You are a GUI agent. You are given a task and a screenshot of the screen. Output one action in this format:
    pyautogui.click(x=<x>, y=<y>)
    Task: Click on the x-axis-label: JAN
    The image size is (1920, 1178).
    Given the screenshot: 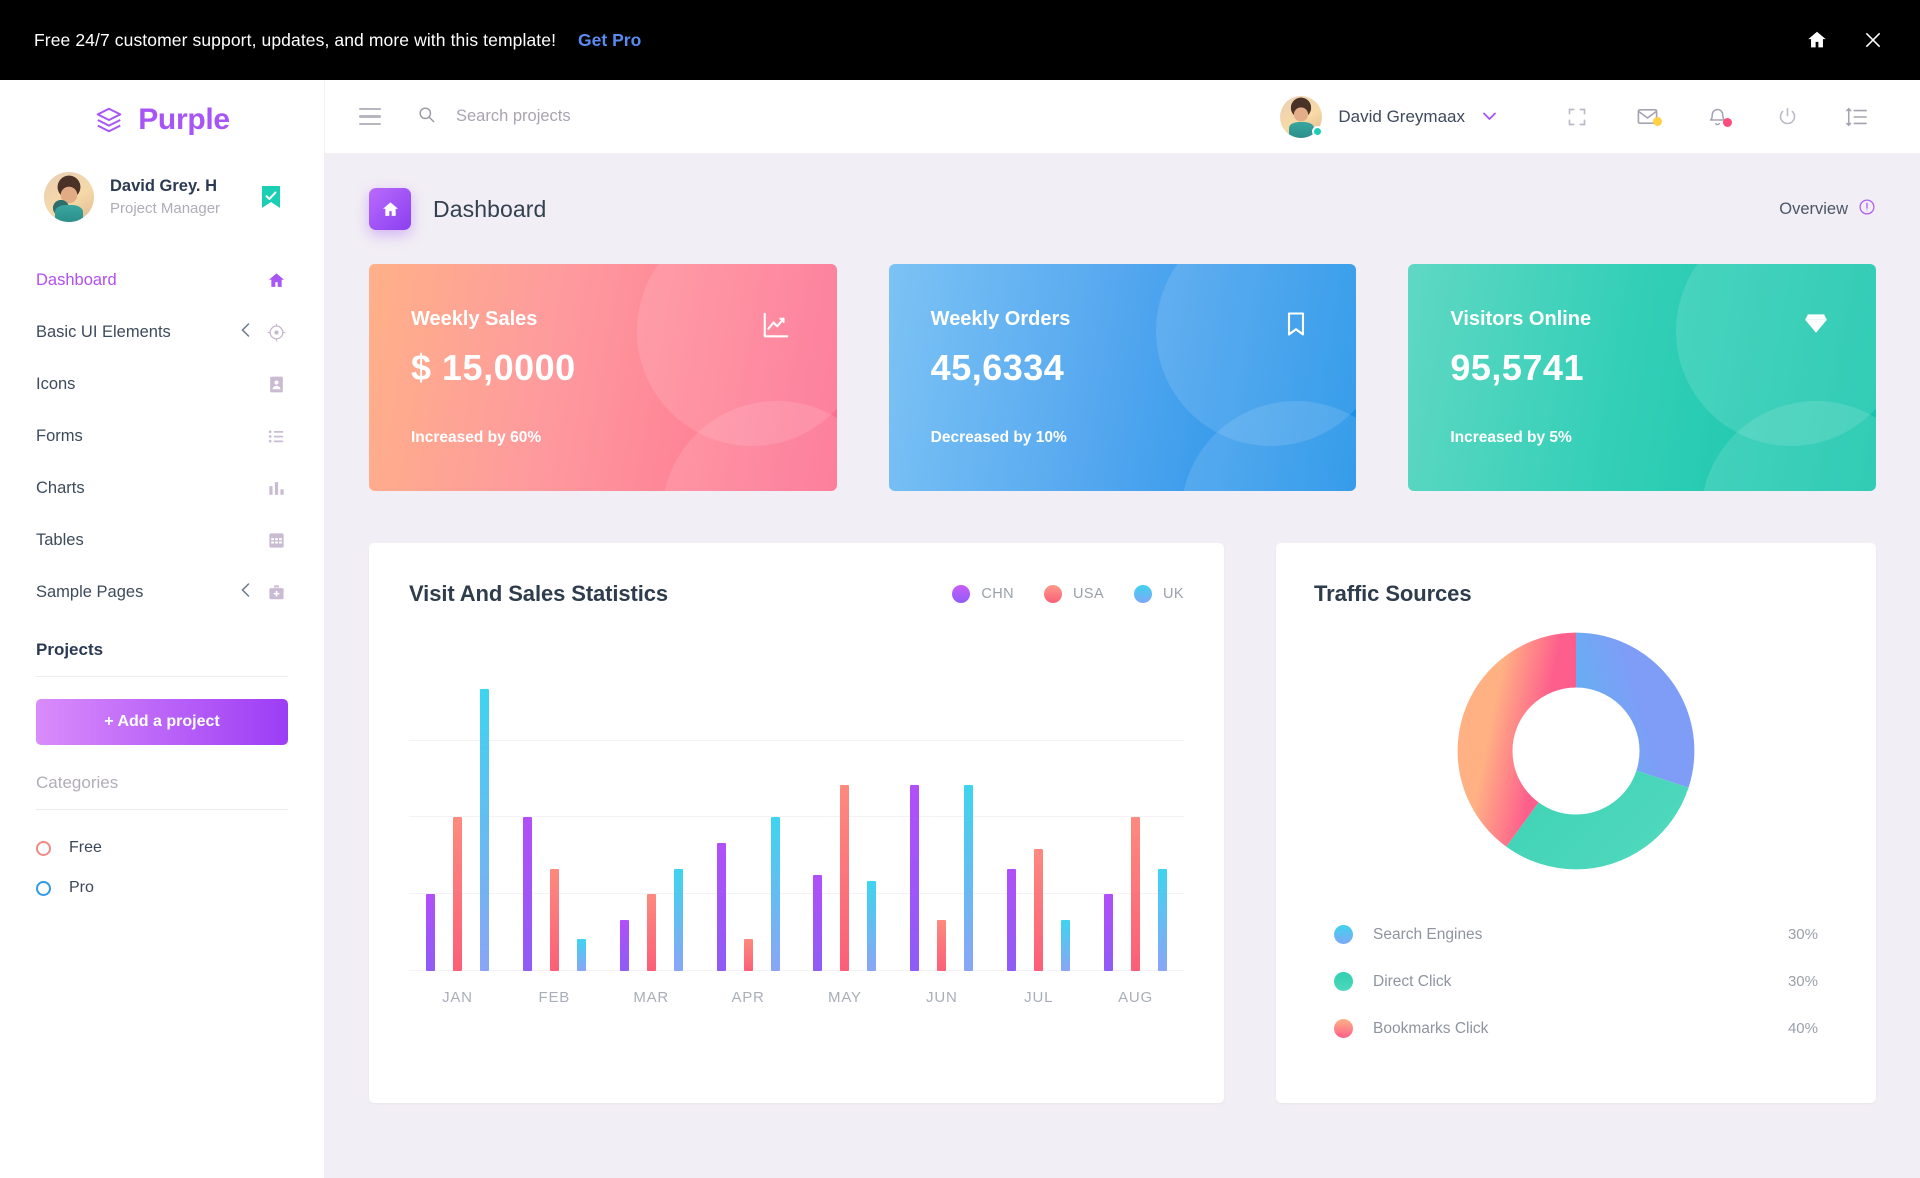 What is the action you would take?
    pyautogui.click(x=457, y=997)
    